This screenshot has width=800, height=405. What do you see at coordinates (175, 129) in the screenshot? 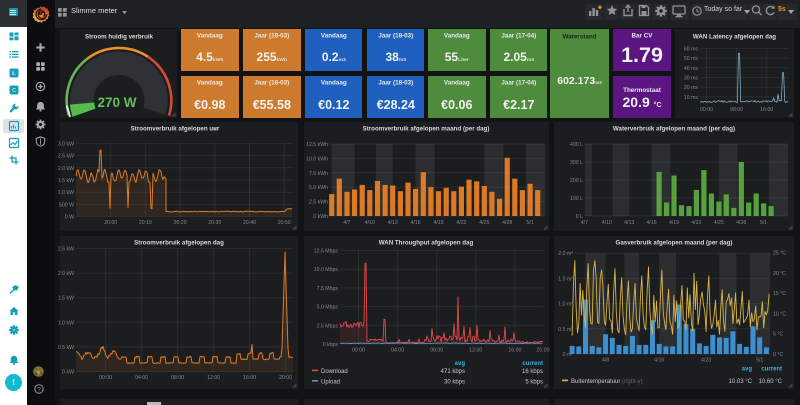
I see `svg-text: Stroomverbruik afgelopen uur` at bounding box center [175, 129].